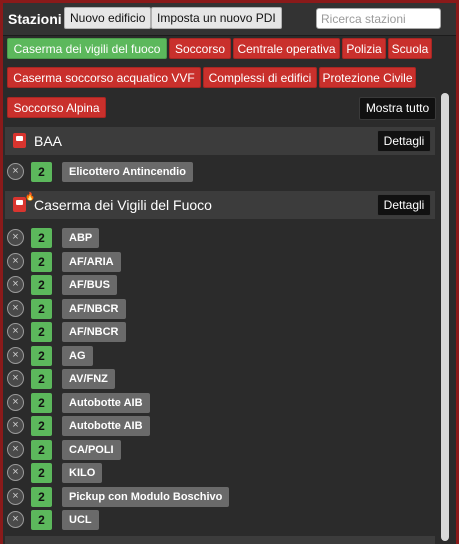 This screenshot has width=459, height=544. I want to click on scrollbar, so click(445, 318).